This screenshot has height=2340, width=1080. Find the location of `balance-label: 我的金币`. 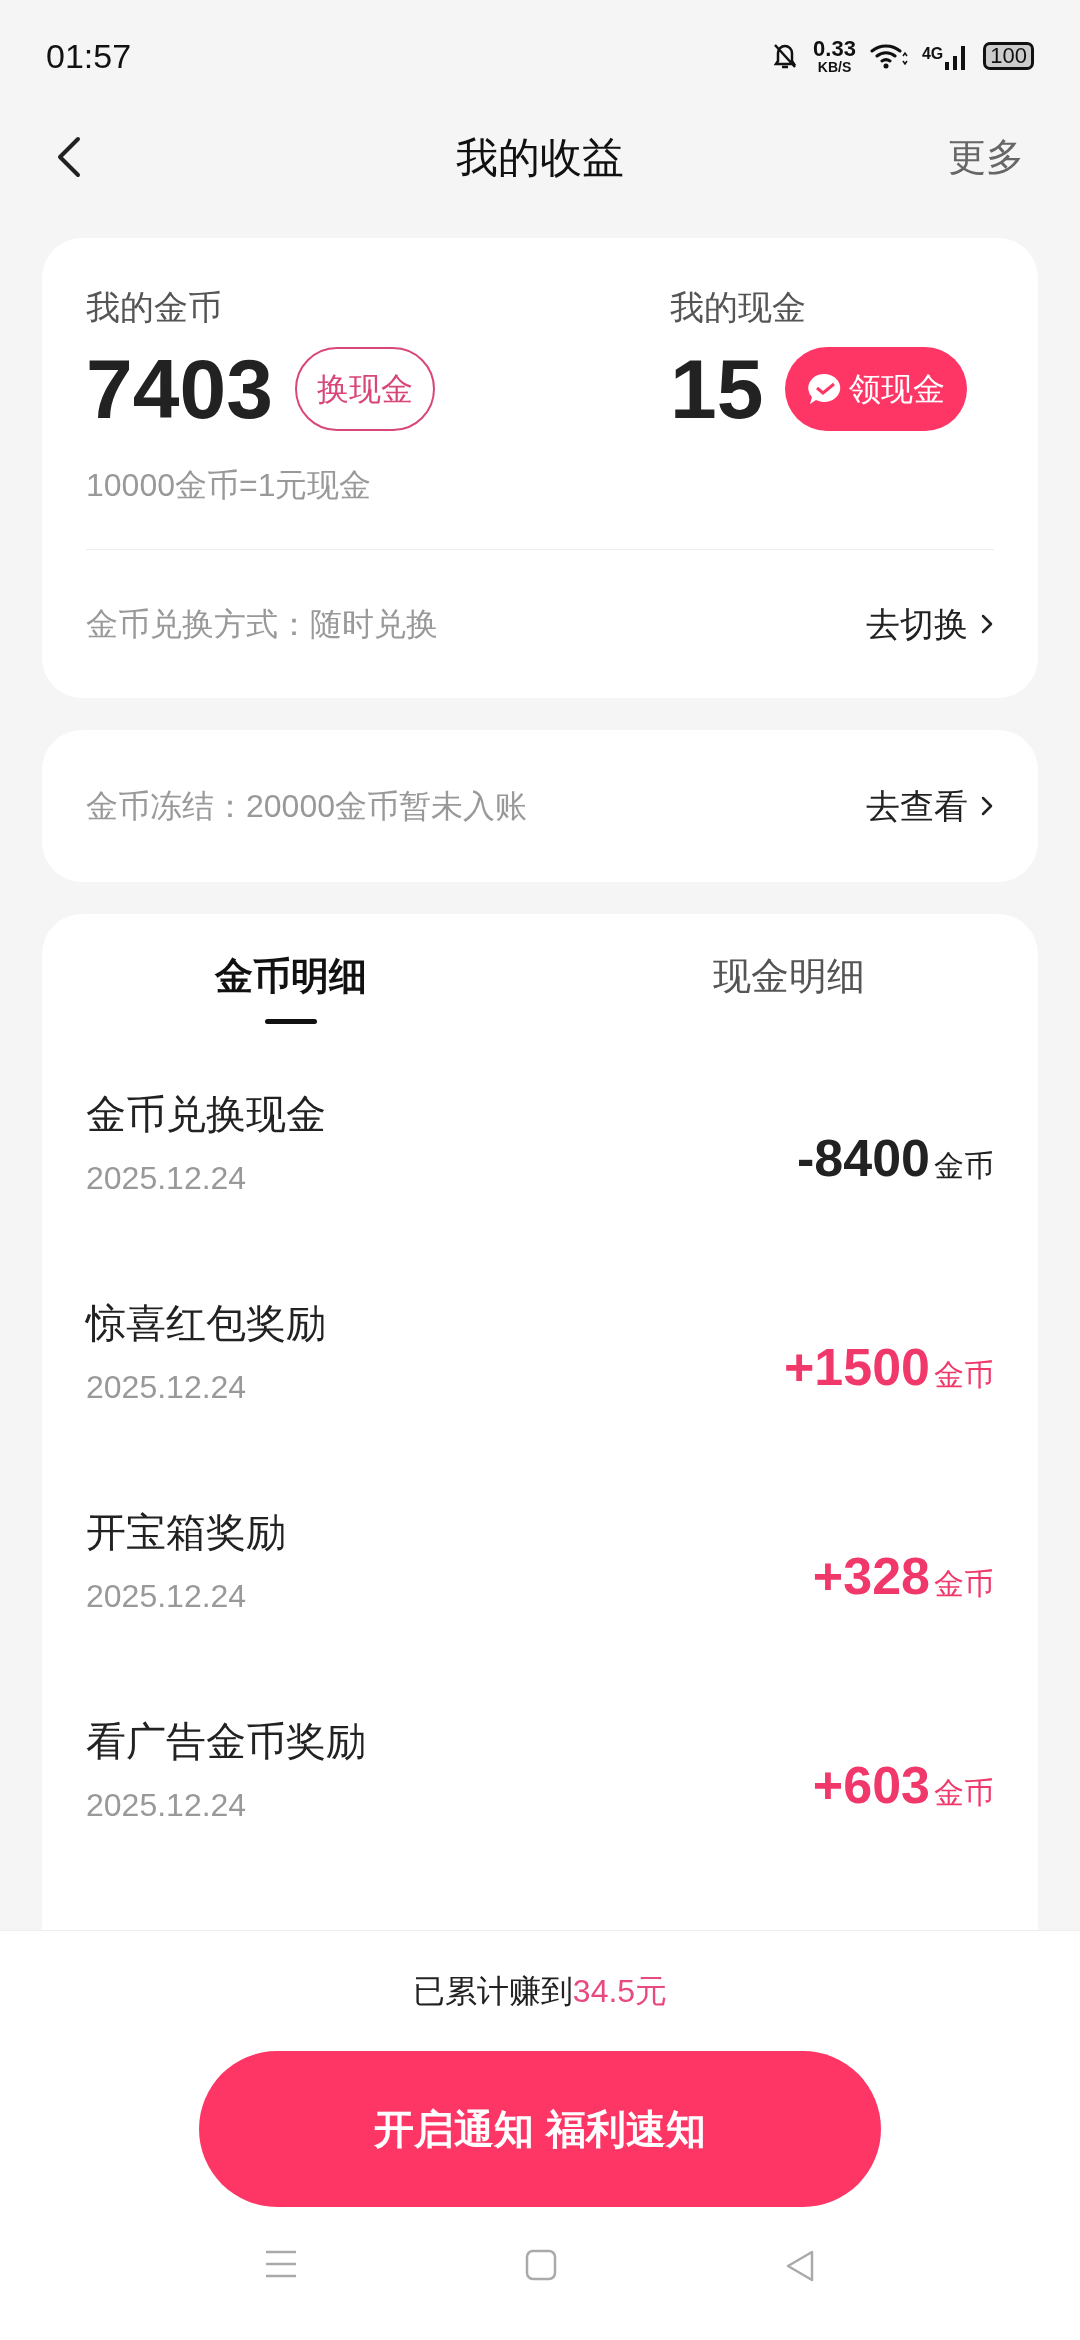

balance-label: 我的金币 is located at coordinates (154, 307).